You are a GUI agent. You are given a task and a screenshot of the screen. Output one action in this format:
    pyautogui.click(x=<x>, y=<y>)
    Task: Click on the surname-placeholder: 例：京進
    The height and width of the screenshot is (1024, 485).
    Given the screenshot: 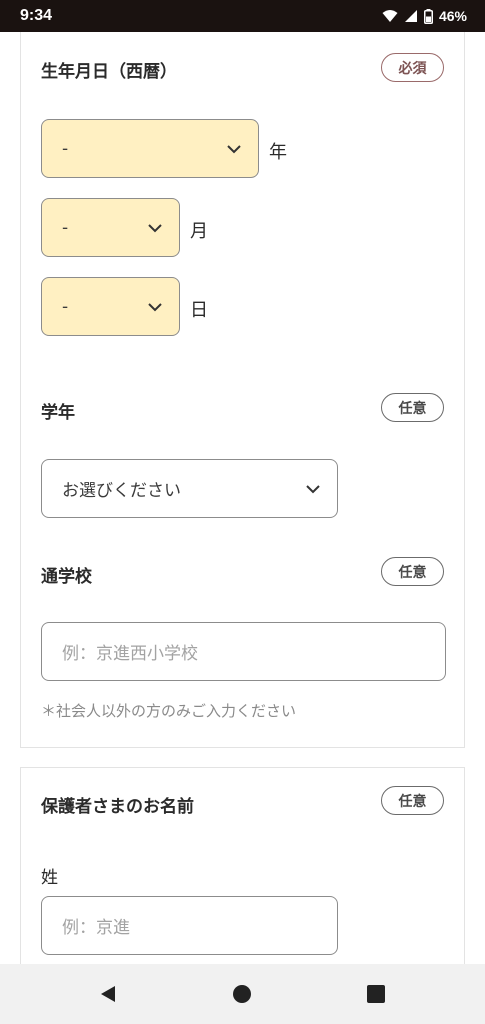 What is the action you would take?
    pyautogui.click(x=96, y=928)
    